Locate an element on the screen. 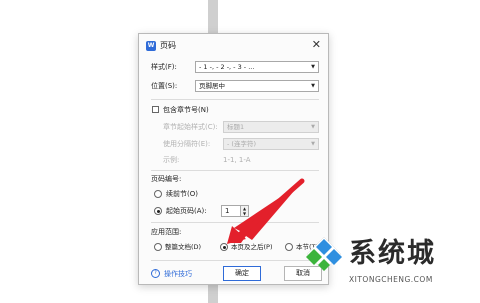 This screenshot has width=480, height=303. watermark-url: XITONGCHENG.COM is located at coordinates (391, 279).